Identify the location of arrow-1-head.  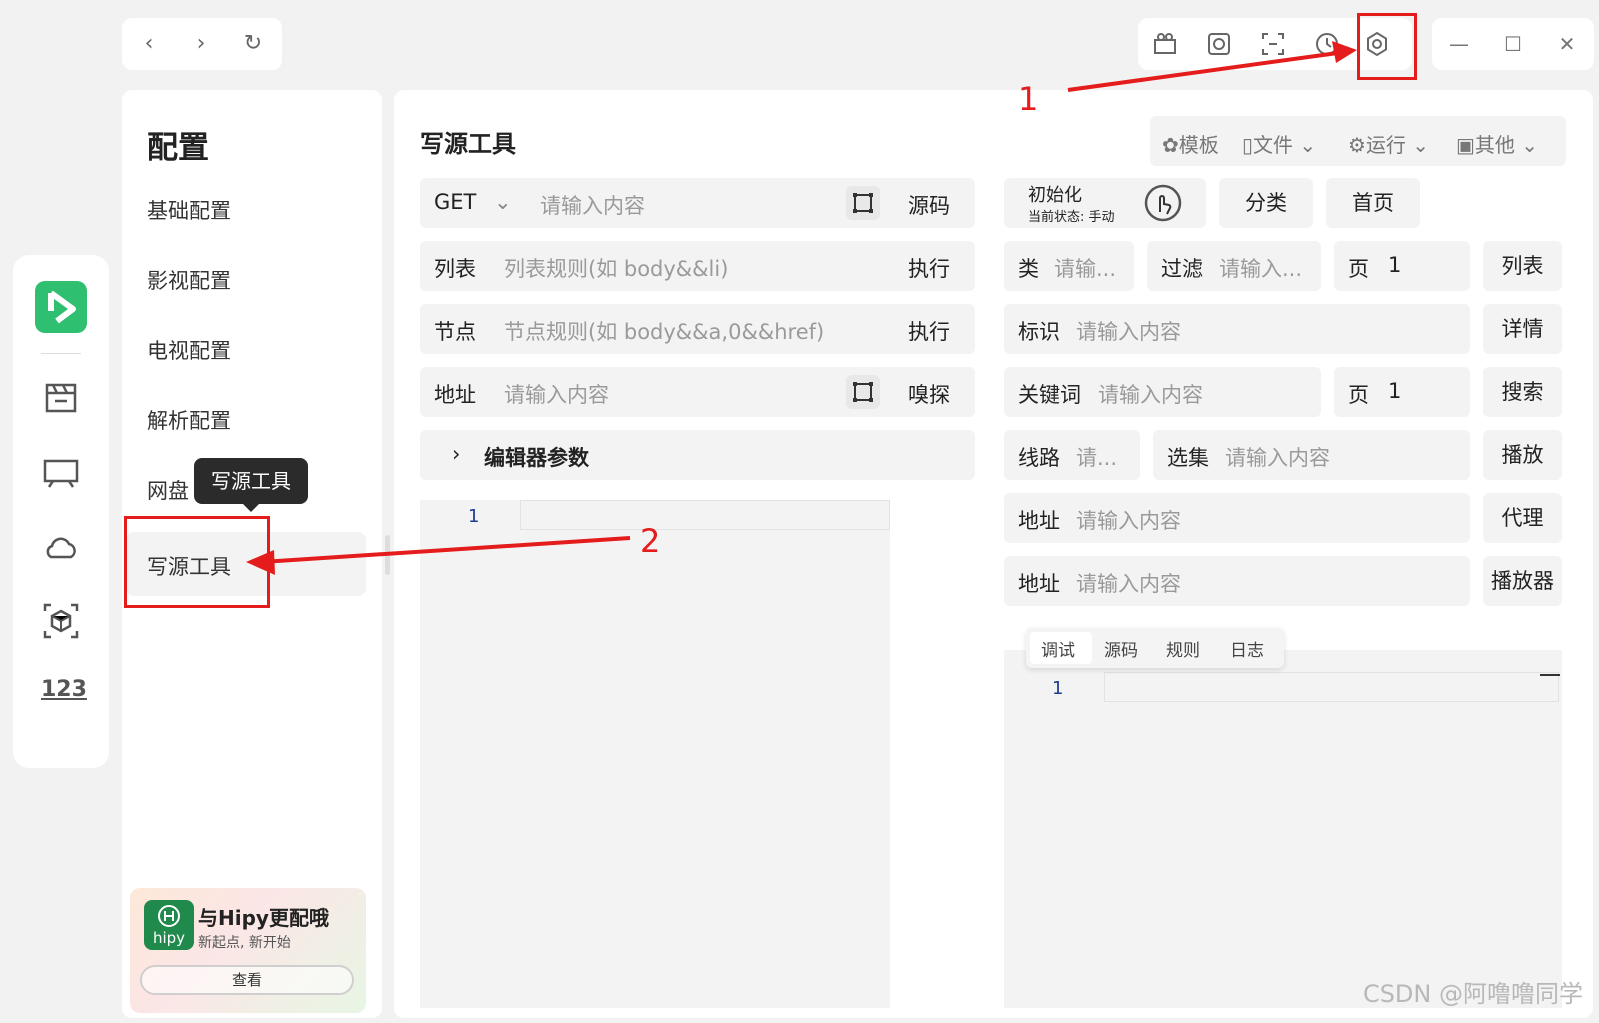
(1344, 52).